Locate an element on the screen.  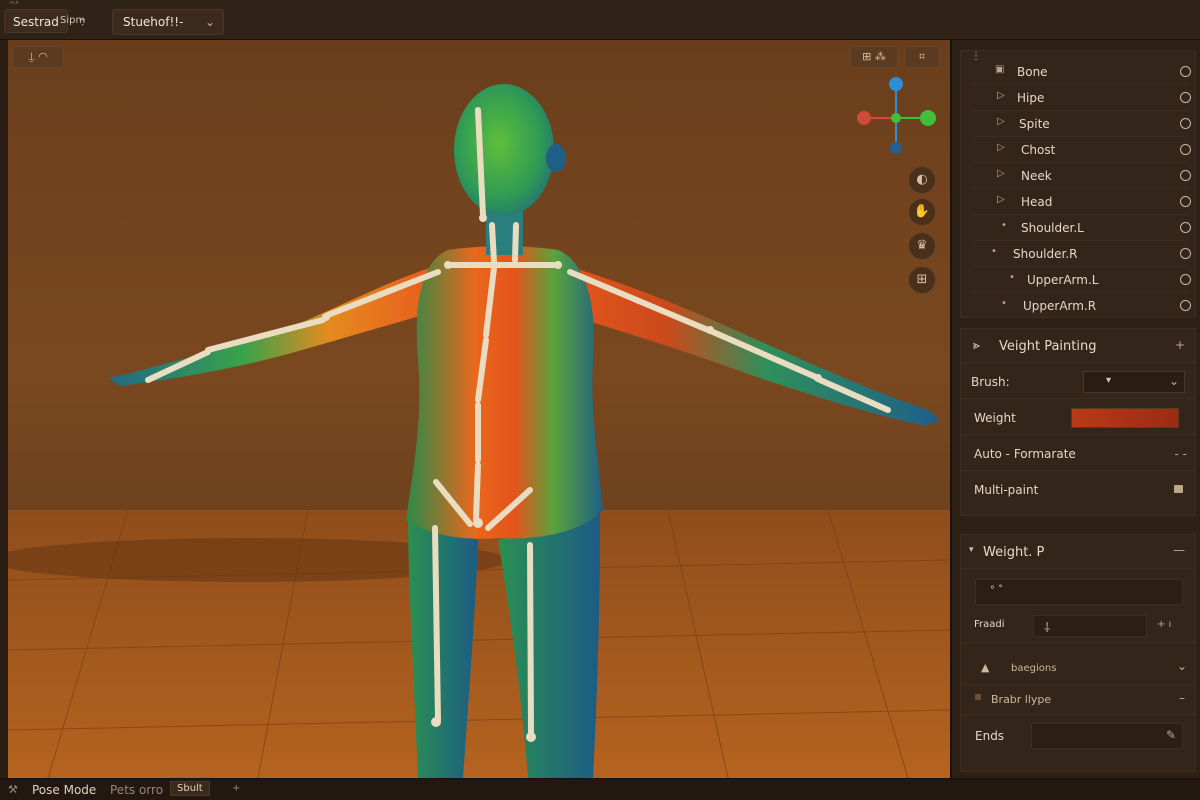
tree-item-shoulder-l: • Shoulder.L is located at coordinates (1081, 228).